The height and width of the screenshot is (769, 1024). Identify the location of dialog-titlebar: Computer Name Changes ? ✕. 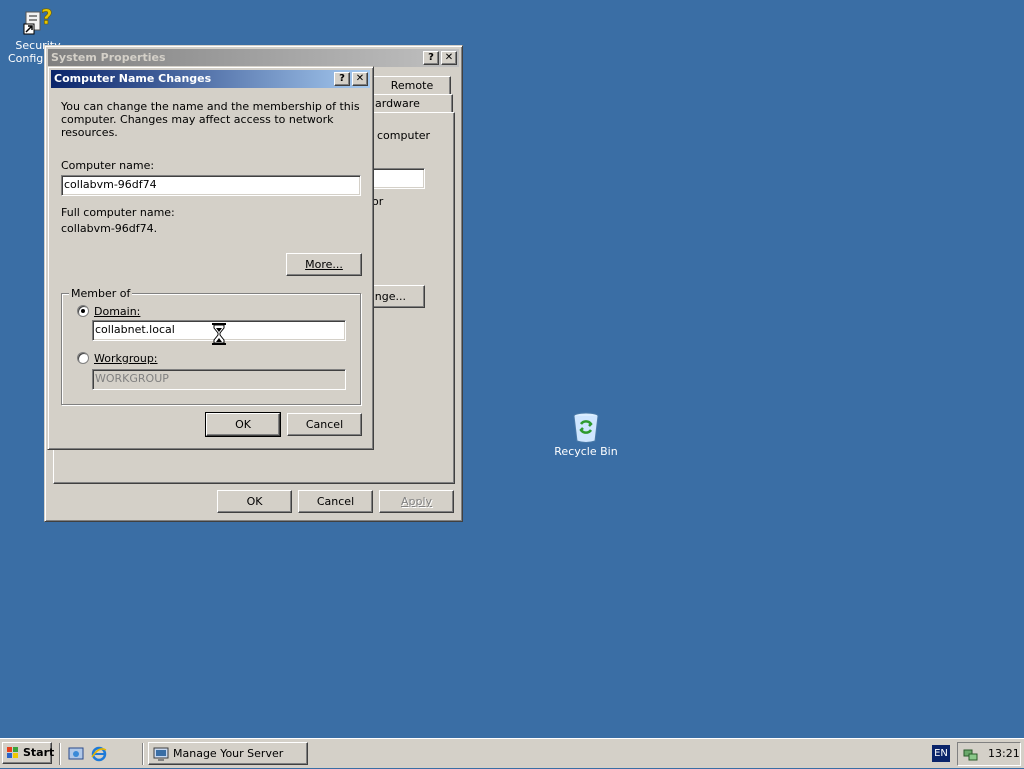
(210, 79).